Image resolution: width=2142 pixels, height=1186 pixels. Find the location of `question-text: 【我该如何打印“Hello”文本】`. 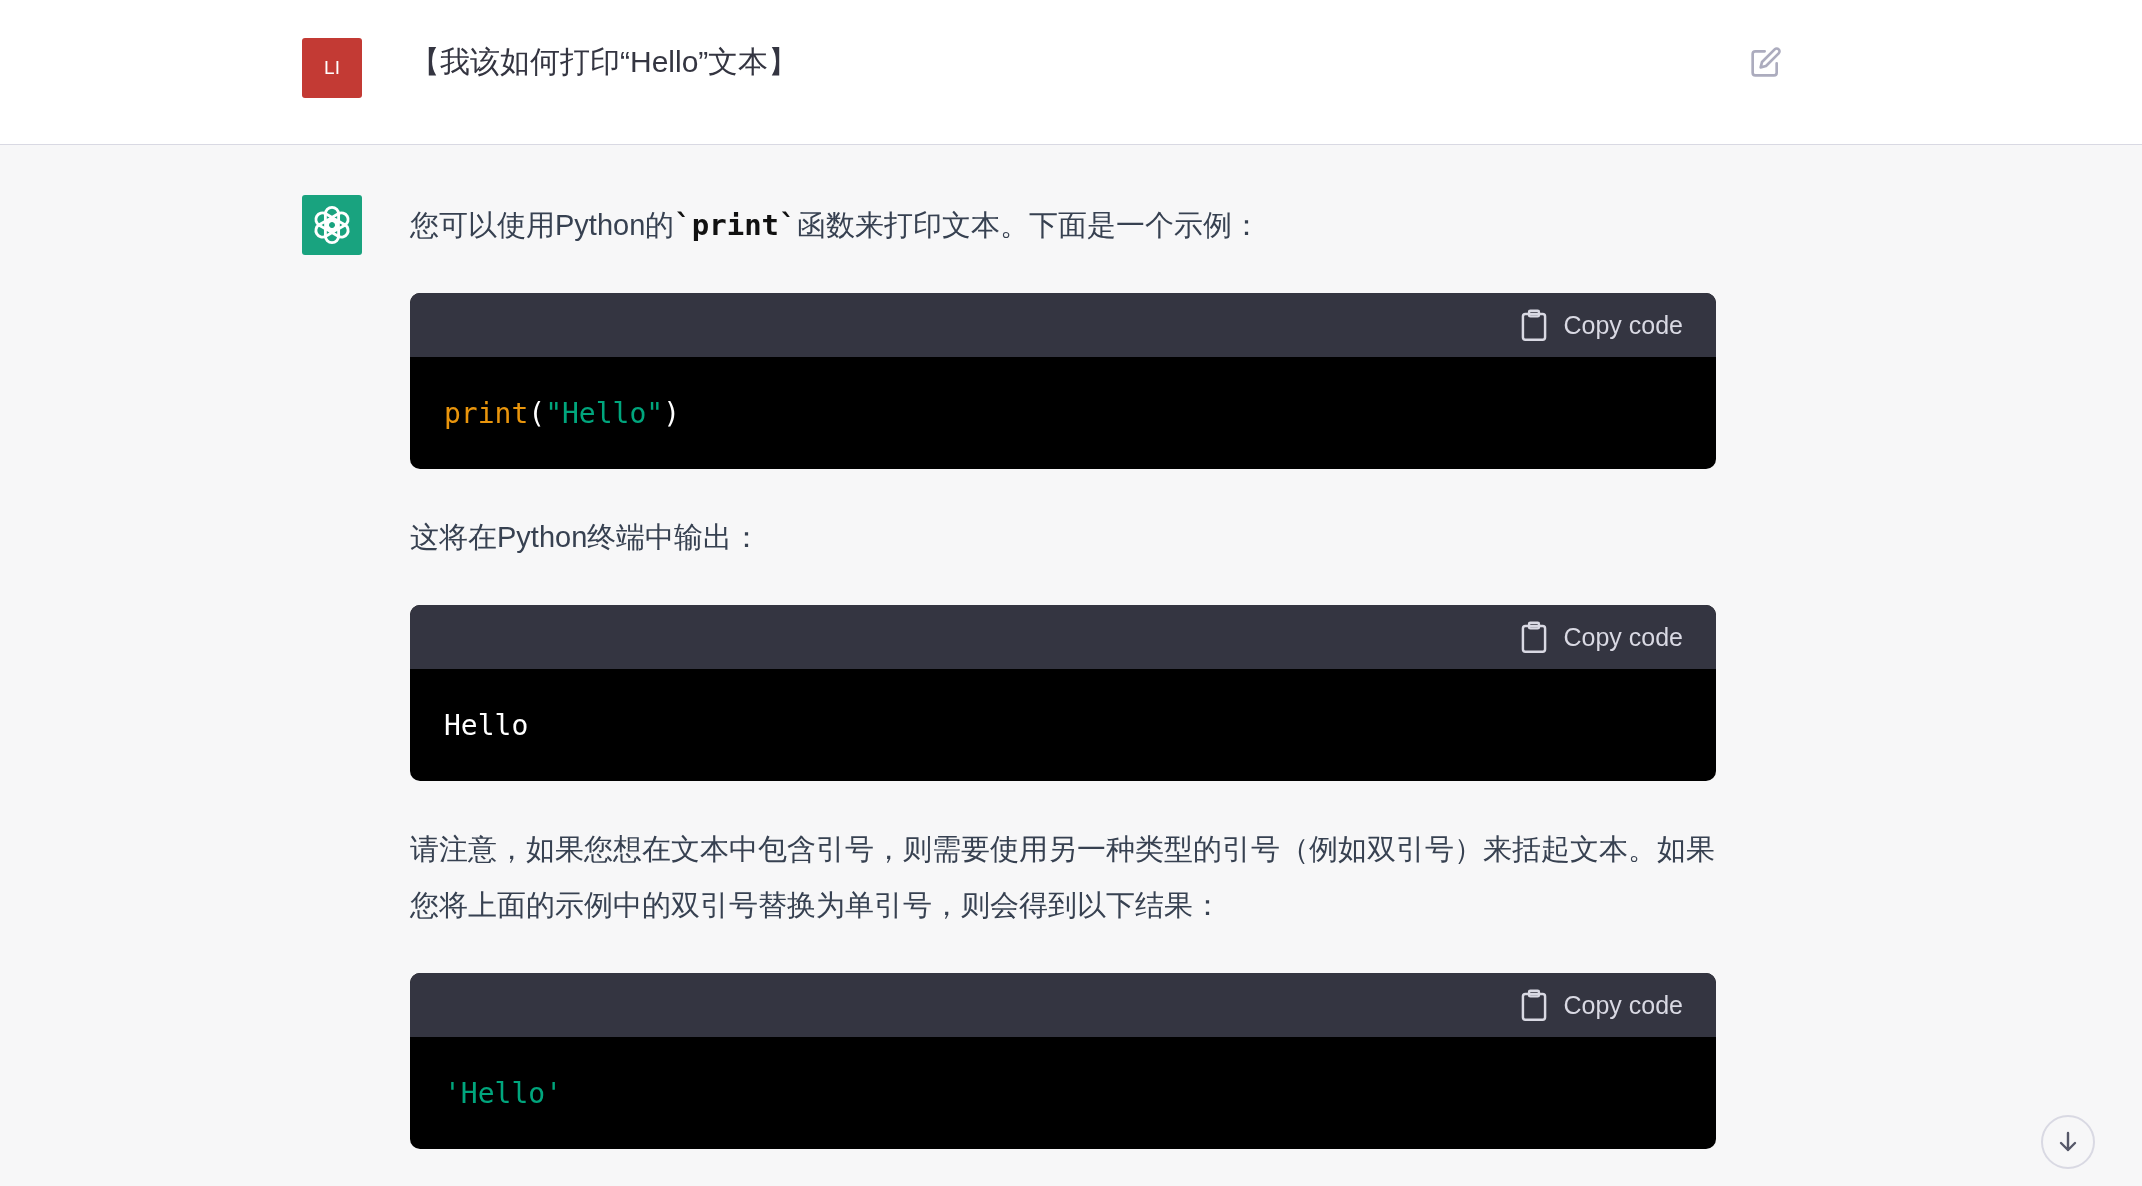

question-text: 【我该如何打印“Hello”文本】 is located at coordinates (605, 62).